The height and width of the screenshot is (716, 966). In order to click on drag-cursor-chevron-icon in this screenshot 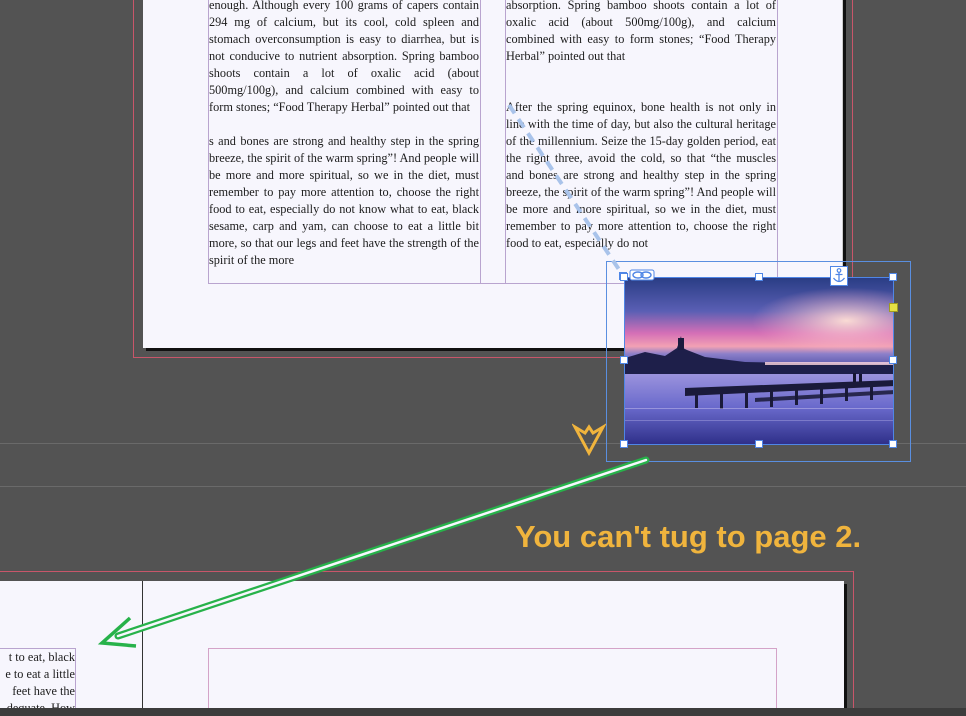, I will do `click(589, 440)`.